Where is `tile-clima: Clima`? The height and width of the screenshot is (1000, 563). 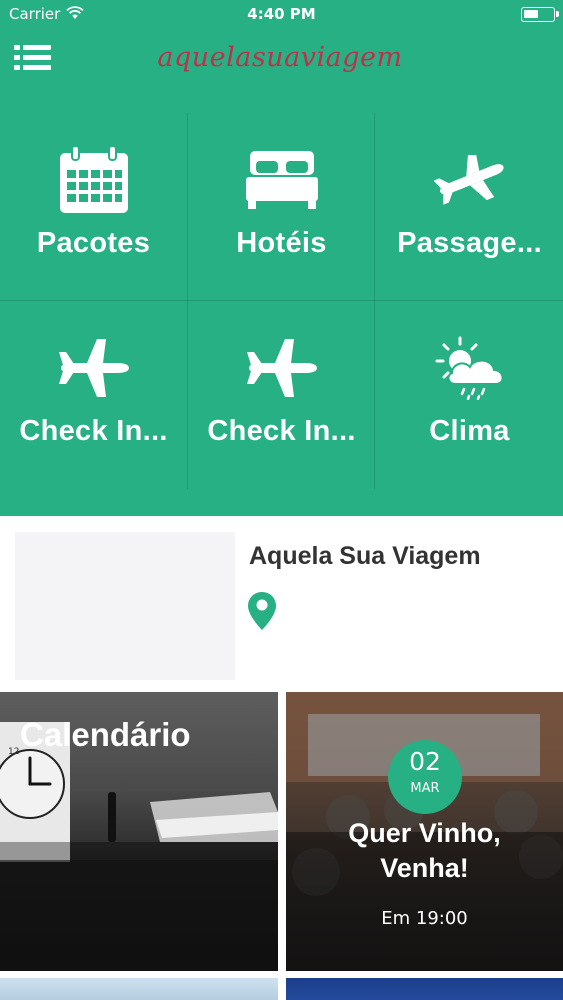
tile-clima: Clima is located at coordinates (469, 395).